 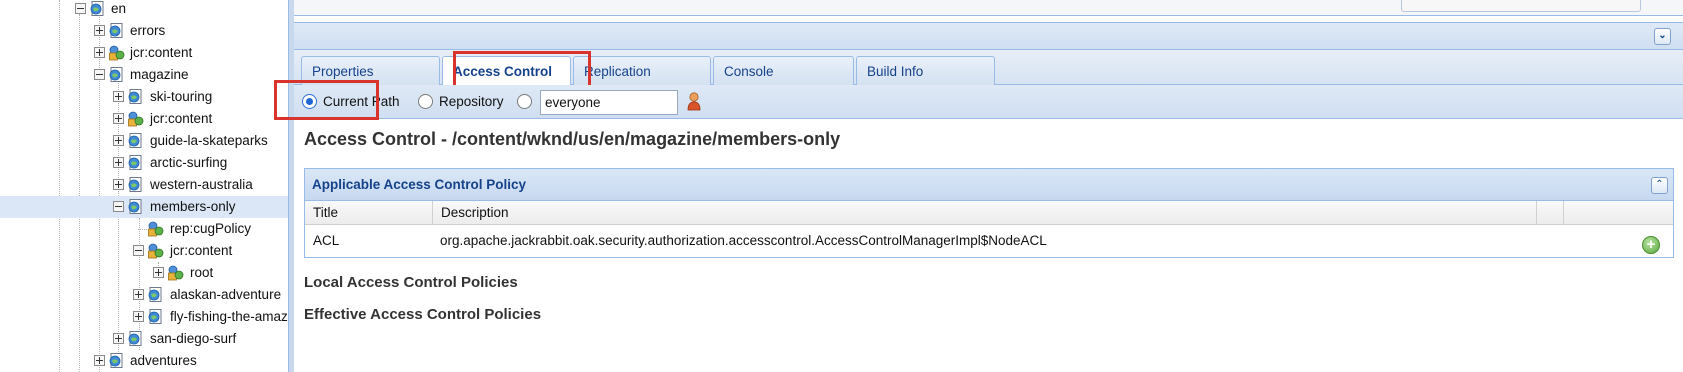 I want to click on column-header-blank, so click(x=1550, y=213).